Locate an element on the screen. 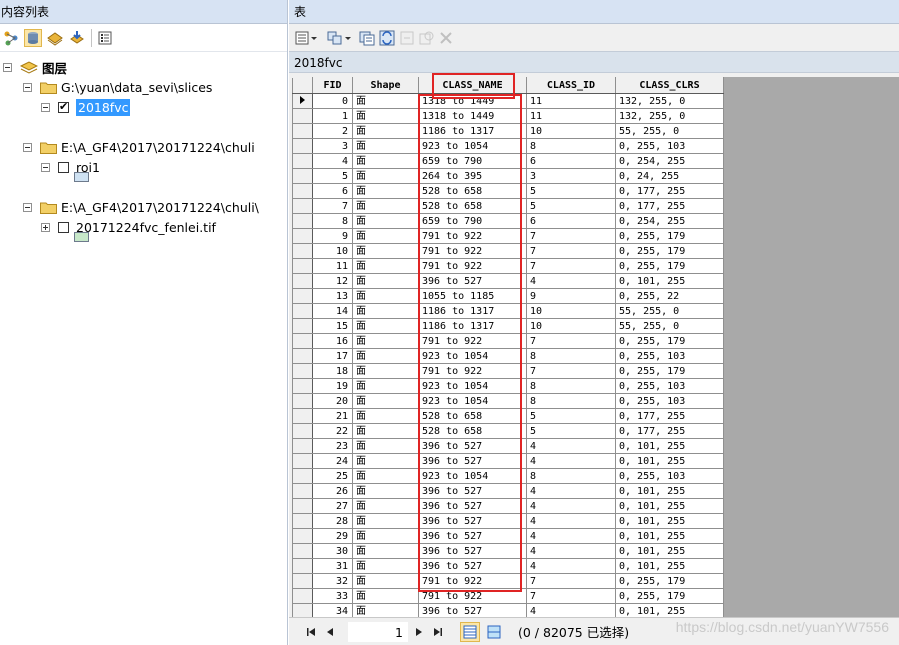  table-row: 14 面 1186 to 1317 10 55, 255, 0 is located at coordinates (508, 311).